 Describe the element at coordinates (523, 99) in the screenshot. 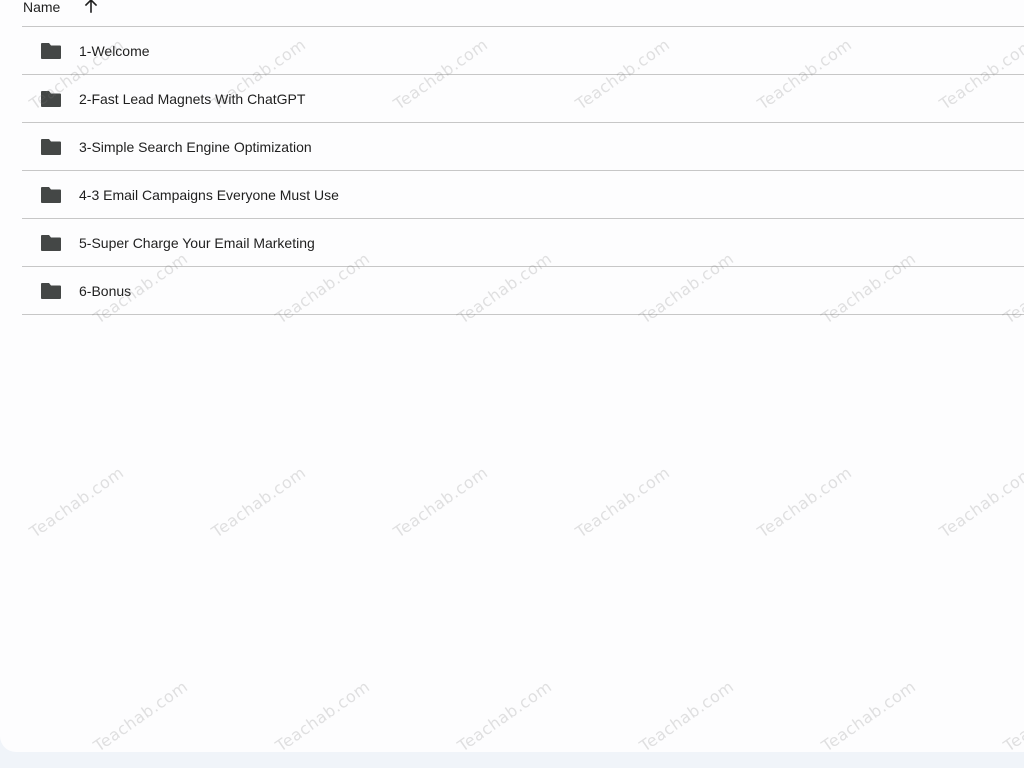

I see `list-item: 2-Fast Lead Magnets With ChatGPT` at that location.